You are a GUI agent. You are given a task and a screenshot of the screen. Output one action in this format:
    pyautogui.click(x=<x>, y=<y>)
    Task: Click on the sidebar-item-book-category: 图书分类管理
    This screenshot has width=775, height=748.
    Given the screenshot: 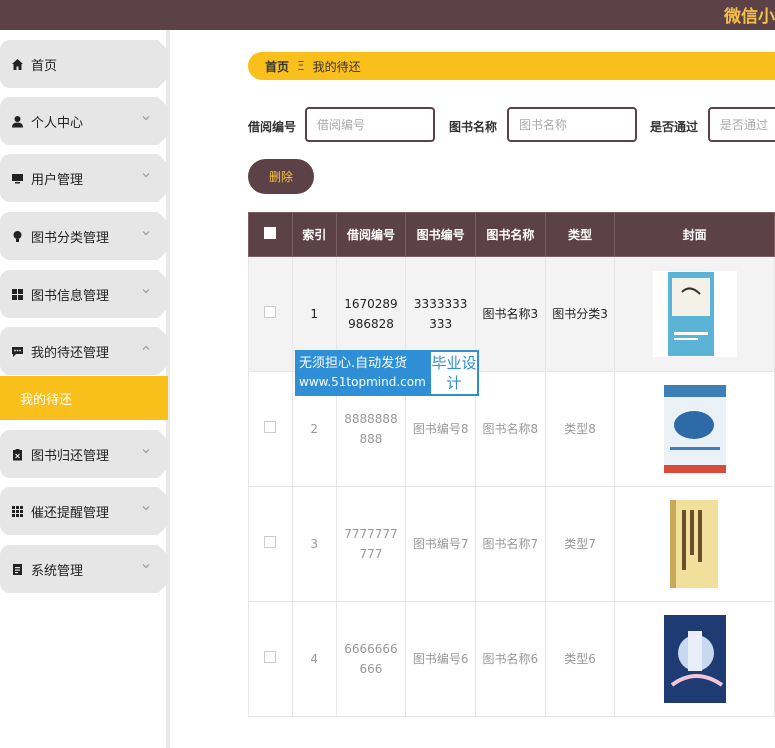 What is the action you would take?
    pyautogui.click(x=84, y=236)
    